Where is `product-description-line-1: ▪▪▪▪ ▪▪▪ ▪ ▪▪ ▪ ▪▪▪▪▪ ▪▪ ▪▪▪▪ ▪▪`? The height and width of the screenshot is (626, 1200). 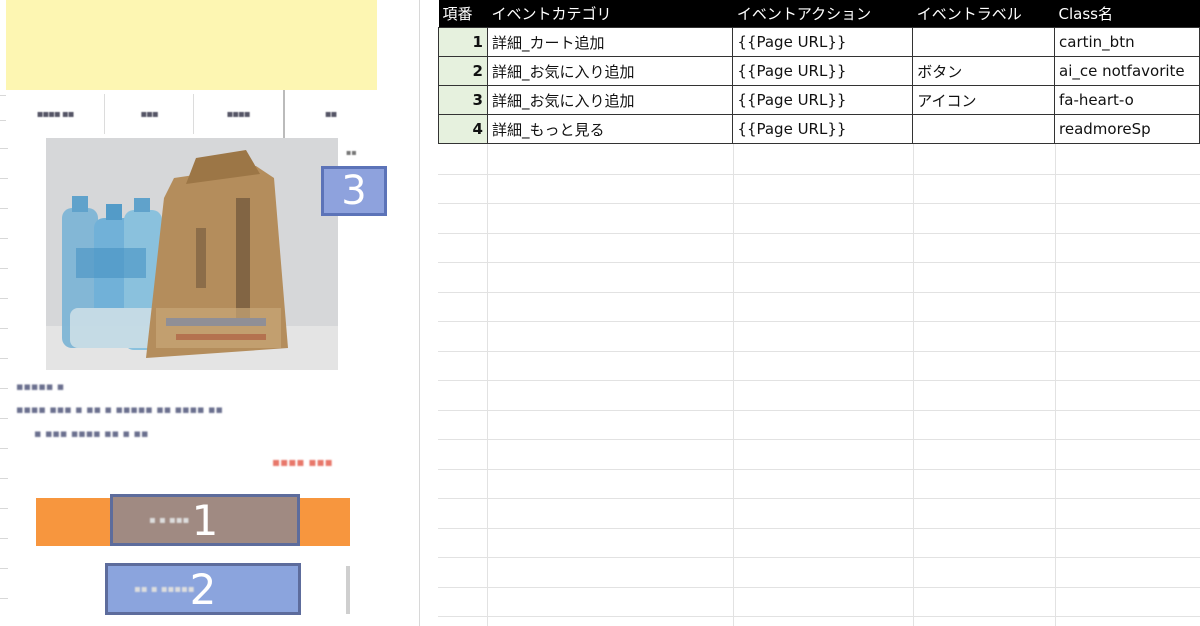
product-description-line-1: ▪▪▪▪ ▪▪▪ ▪ ▪▪ ▪ ▪▪▪▪▪ ▪▪ ▪▪▪▪ ▪▪ is located at coordinates (119, 409).